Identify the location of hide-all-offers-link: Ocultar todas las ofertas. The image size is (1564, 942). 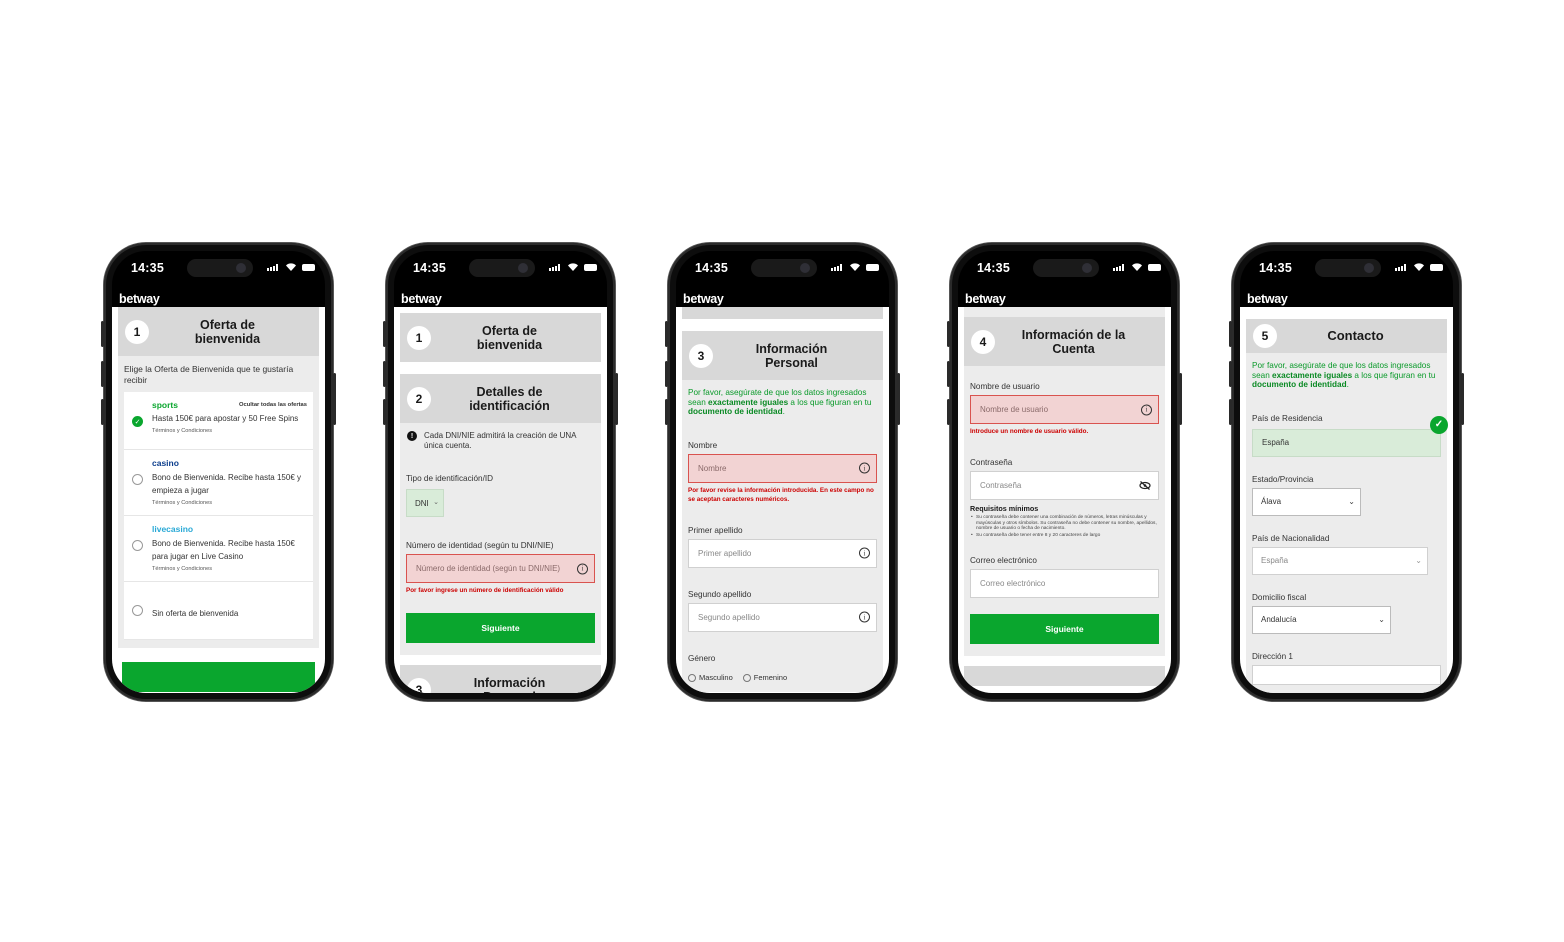
(273, 405).